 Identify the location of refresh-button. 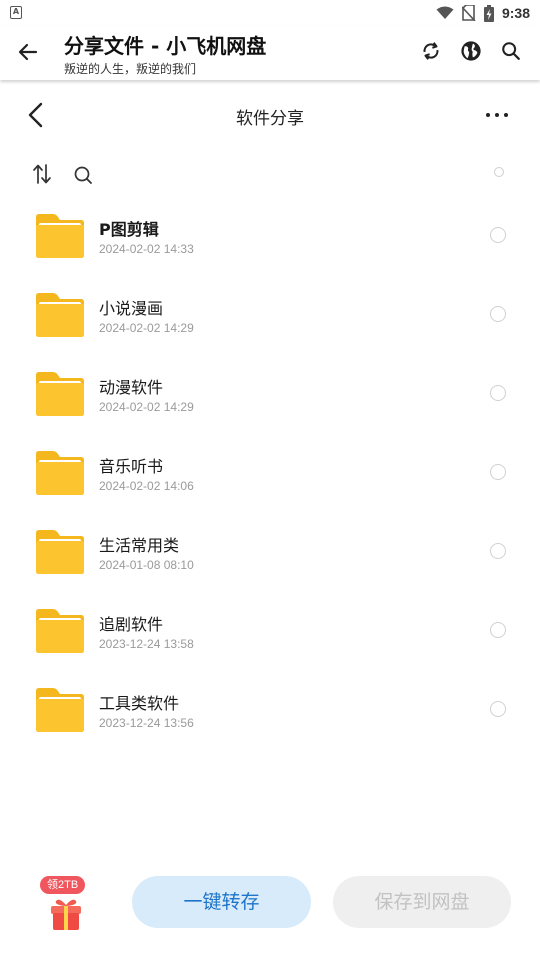
(431, 51).